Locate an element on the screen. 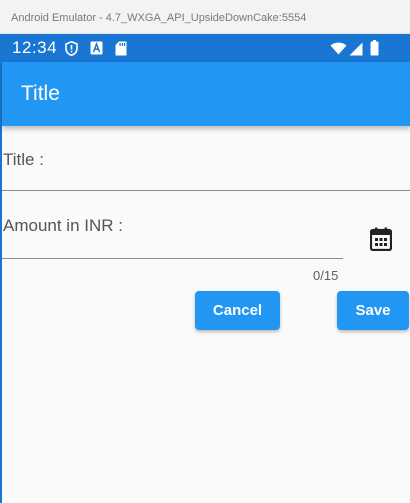 The height and width of the screenshot is (503, 410). cell-signal-icon is located at coordinates (356, 51).